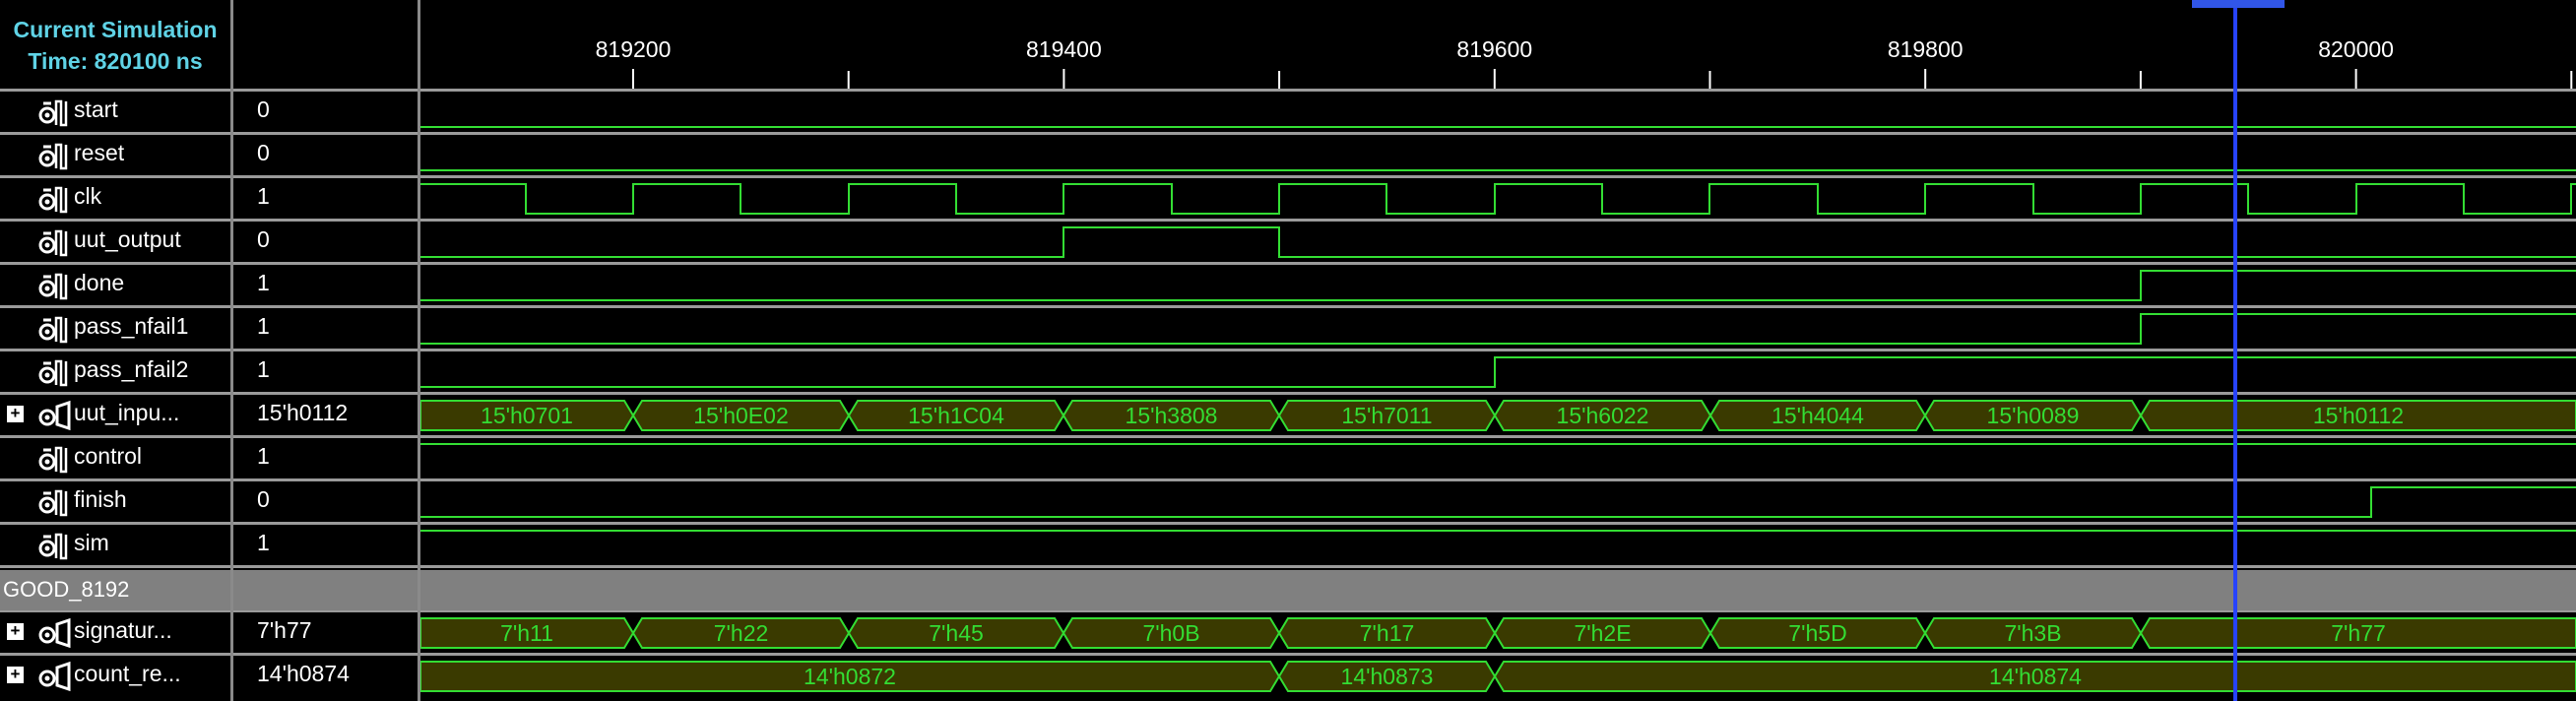 This screenshot has width=2576, height=701. What do you see at coordinates (210, 676) in the screenshot?
I see `signal-row: + count_re... 14'h0874` at bounding box center [210, 676].